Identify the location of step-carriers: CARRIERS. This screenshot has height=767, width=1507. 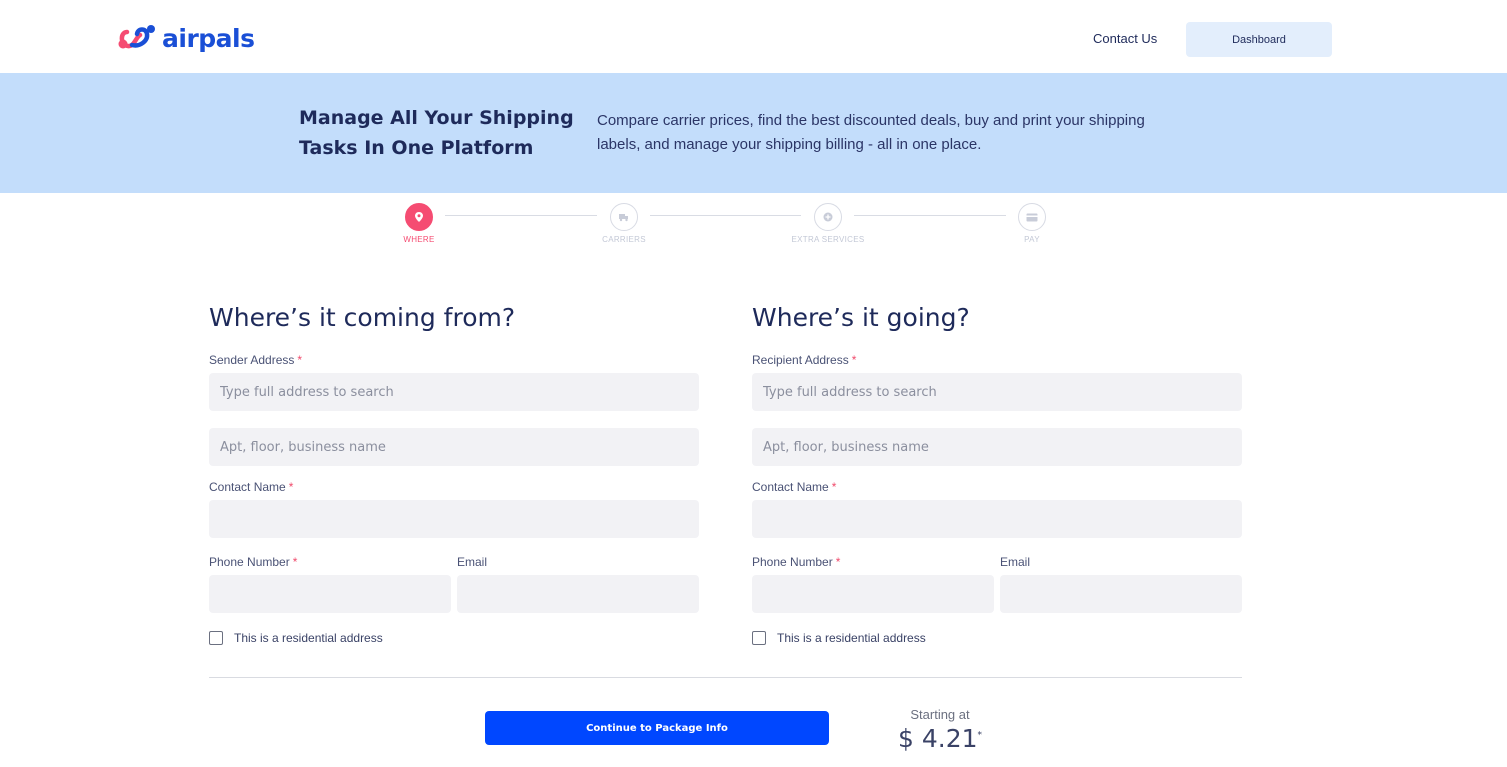
(624, 222).